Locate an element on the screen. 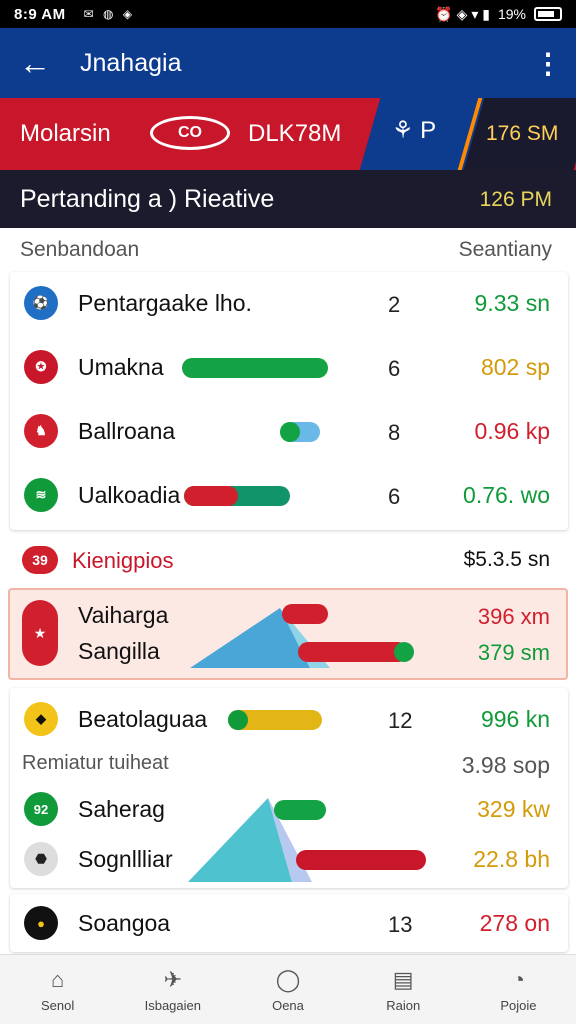  team-value: 802 sp is located at coordinates (515, 367).